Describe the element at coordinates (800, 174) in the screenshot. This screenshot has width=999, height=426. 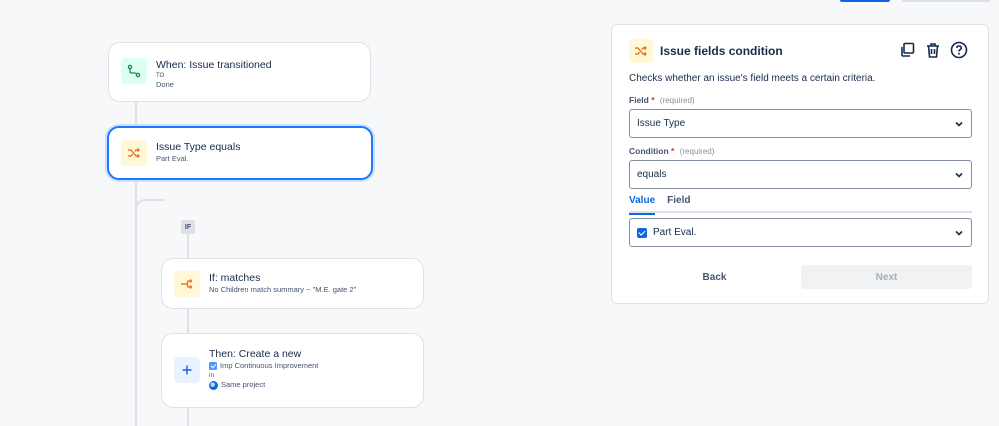
I see `condition-select: equals` at that location.